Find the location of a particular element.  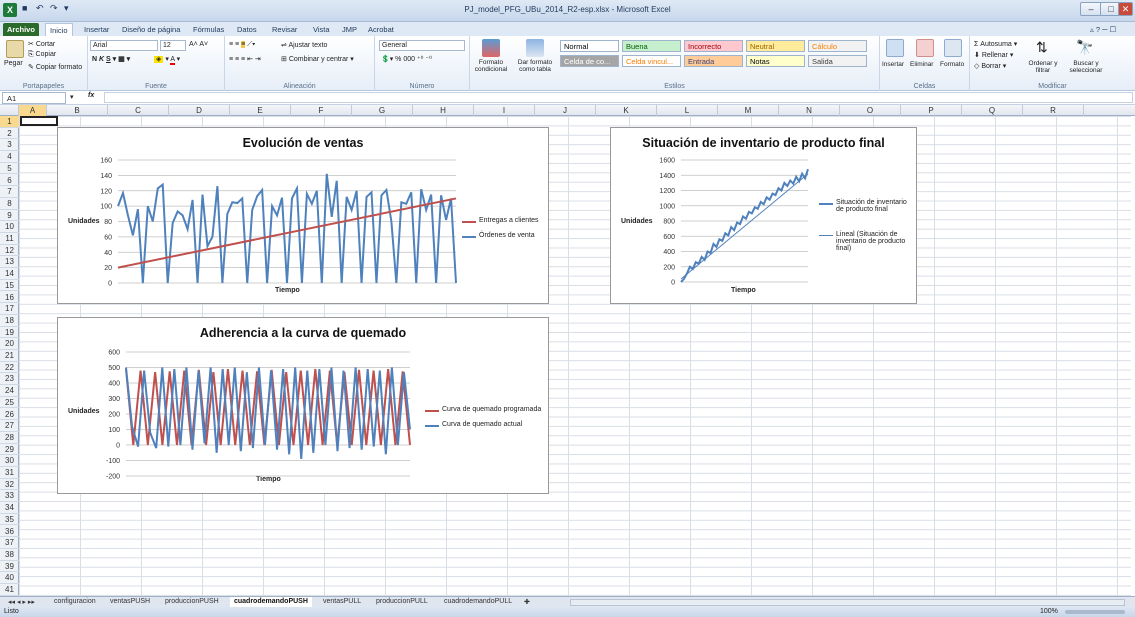

row-header-20: 20 is located at coordinates (9, 344).